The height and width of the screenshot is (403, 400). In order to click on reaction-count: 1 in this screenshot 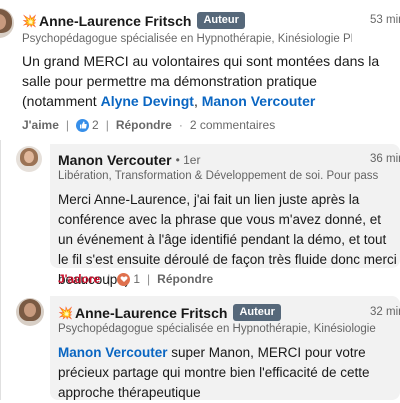, I will do `click(136, 279)`.